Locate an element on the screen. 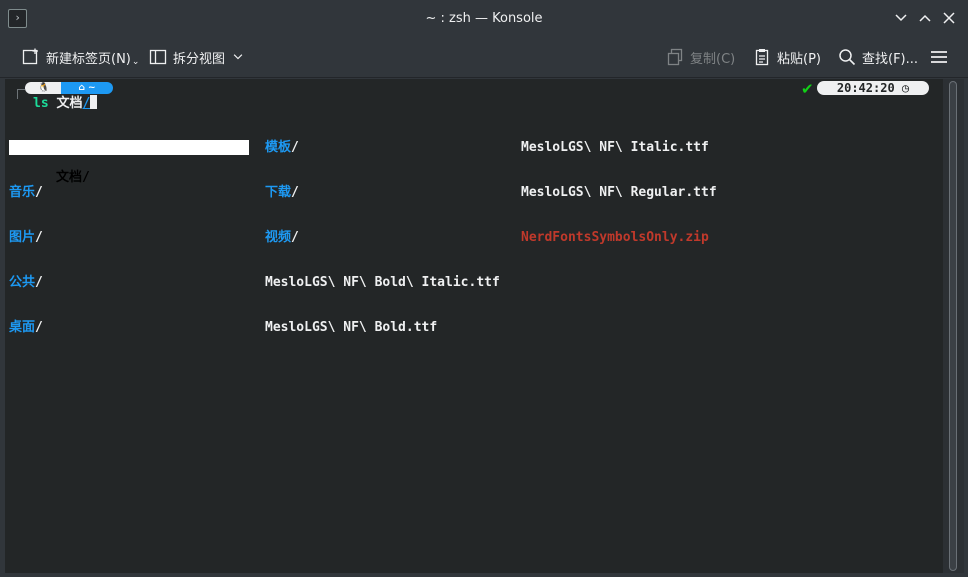 The height and width of the screenshot is (577, 968). prompt-line: ls 文档/ is located at coordinates (65, 103).